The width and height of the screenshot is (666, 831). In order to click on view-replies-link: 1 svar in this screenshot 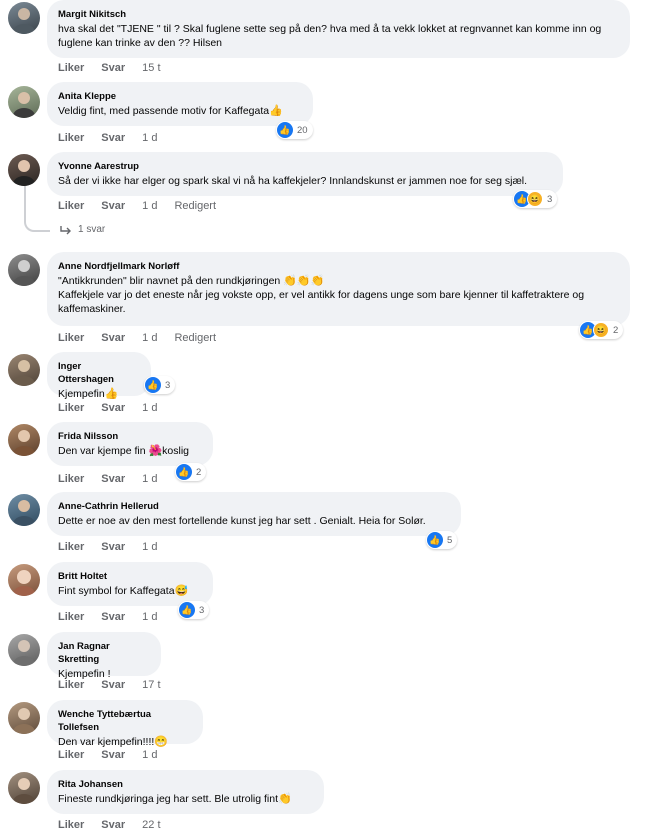, I will do `click(82, 229)`.